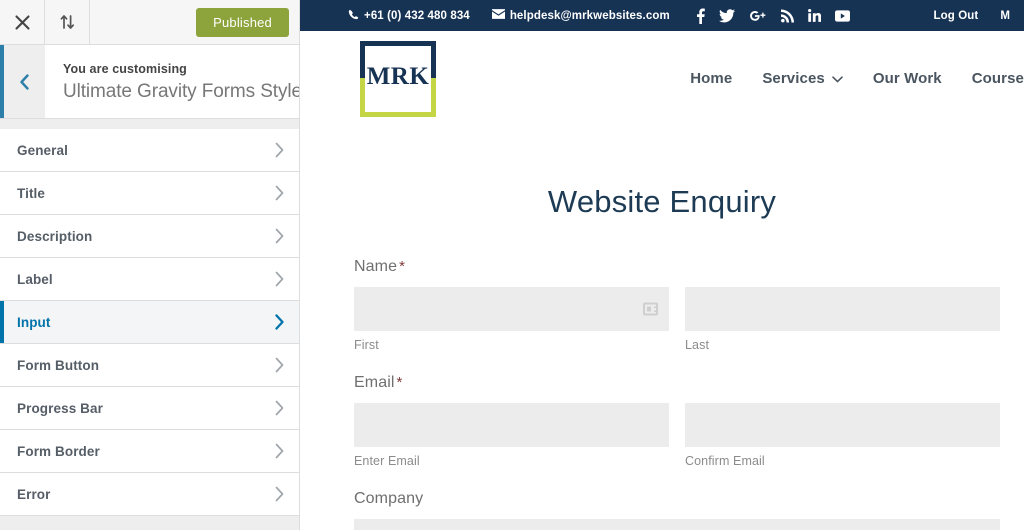 The image size is (1024, 530). I want to click on input-sublabel: Confirm Email, so click(725, 461).